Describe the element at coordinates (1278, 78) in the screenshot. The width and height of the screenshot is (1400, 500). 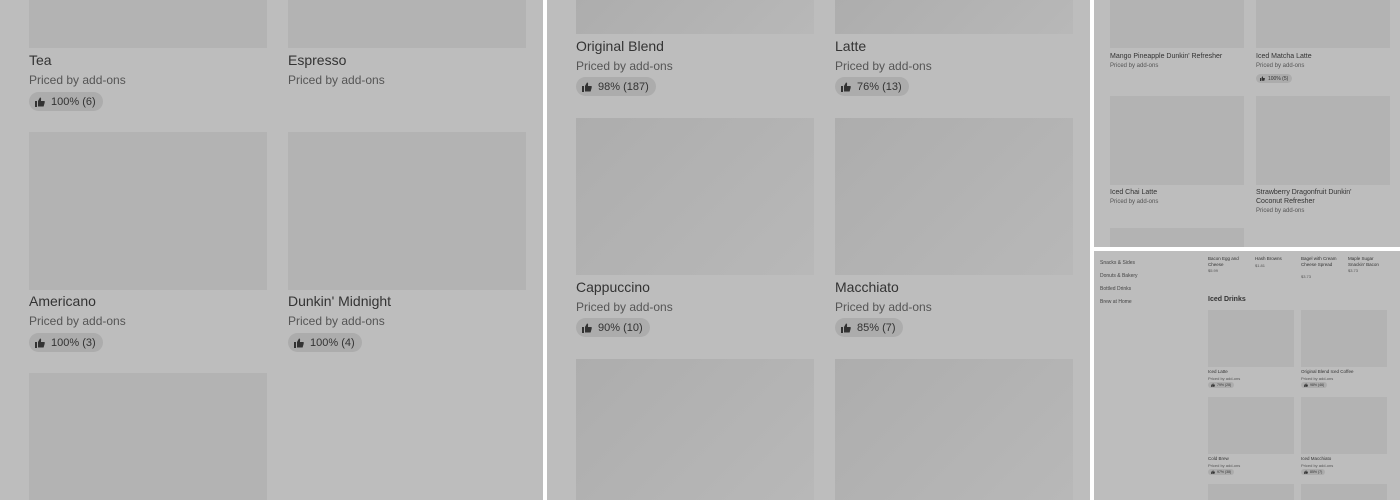
I see `rating-text: 100% (5)` at that location.